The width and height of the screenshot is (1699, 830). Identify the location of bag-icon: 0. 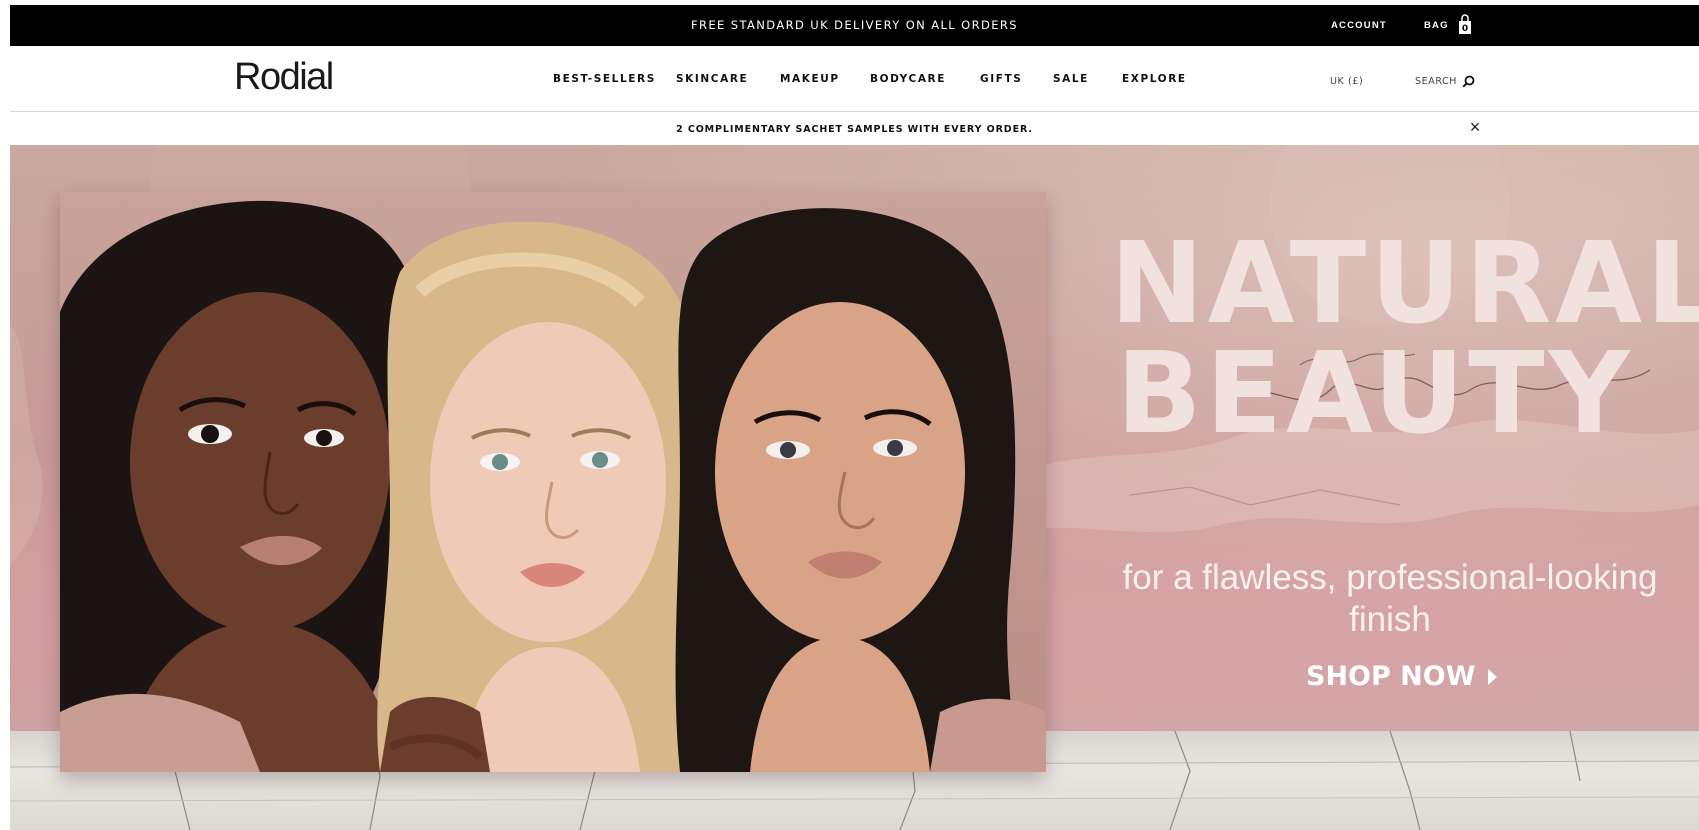
(1465, 24).